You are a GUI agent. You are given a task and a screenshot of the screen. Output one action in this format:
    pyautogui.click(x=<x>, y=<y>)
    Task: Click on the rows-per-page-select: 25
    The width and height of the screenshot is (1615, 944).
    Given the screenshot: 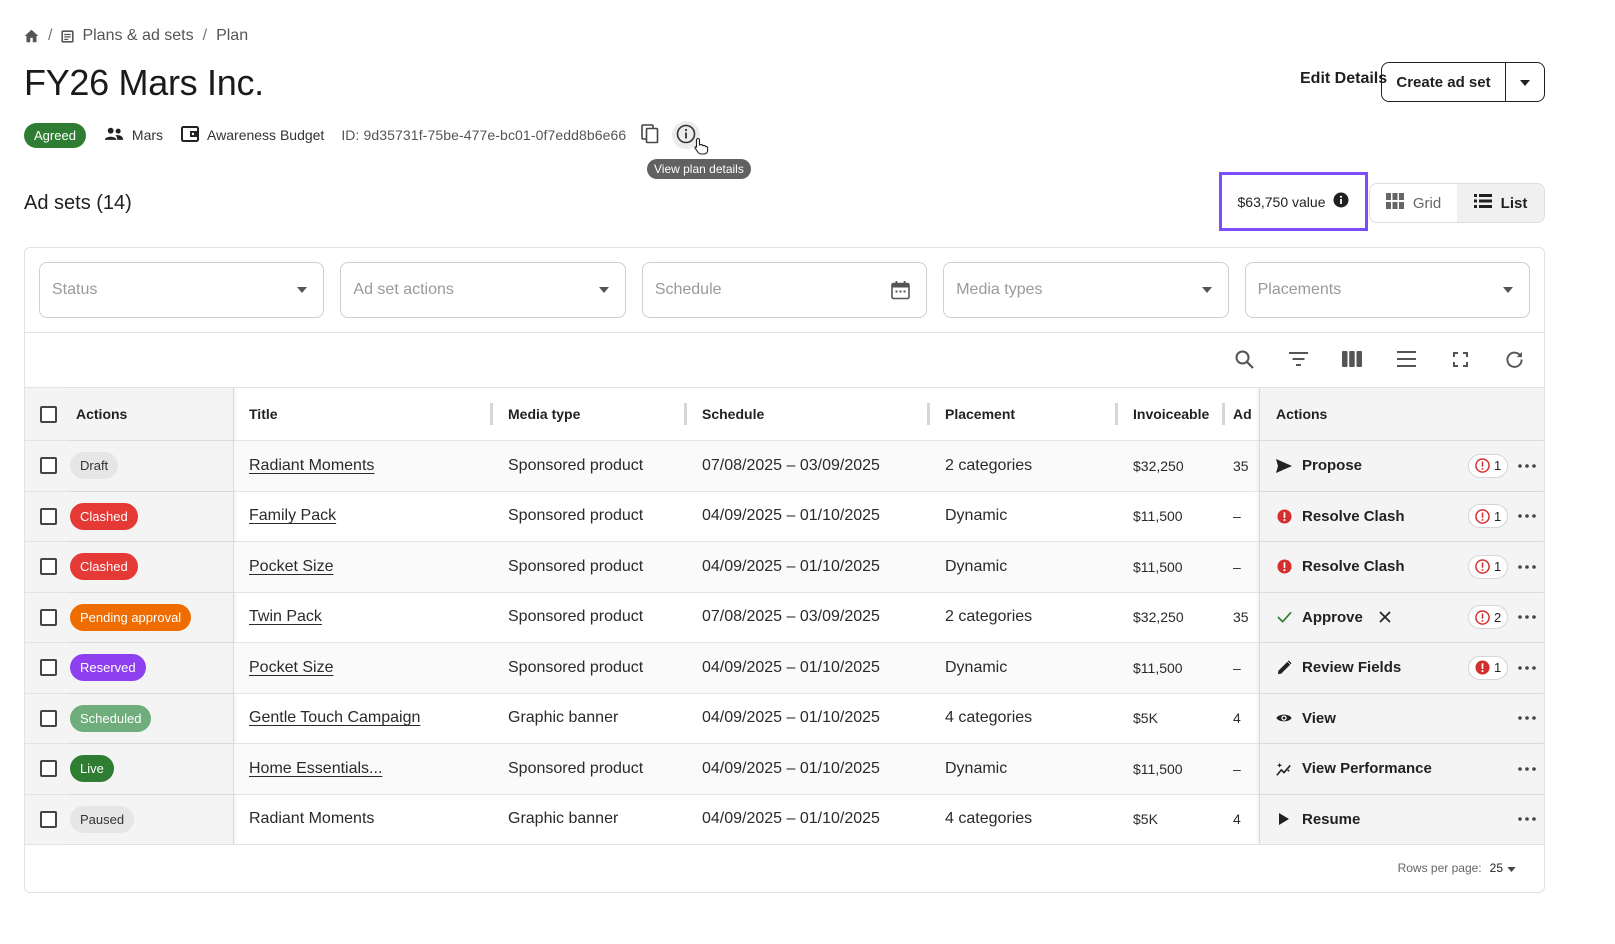 What is the action you would take?
    pyautogui.click(x=1503, y=868)
    